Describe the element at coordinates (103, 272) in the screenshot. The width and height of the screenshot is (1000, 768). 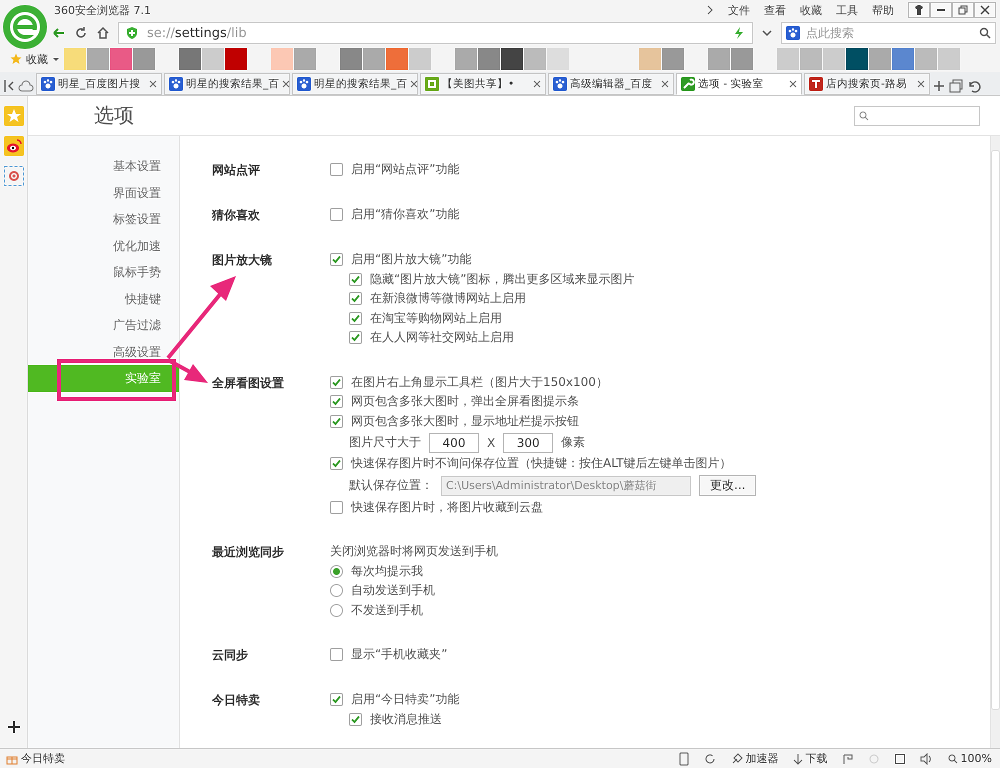
I see `nav-item: 鼠标手势` at that location.